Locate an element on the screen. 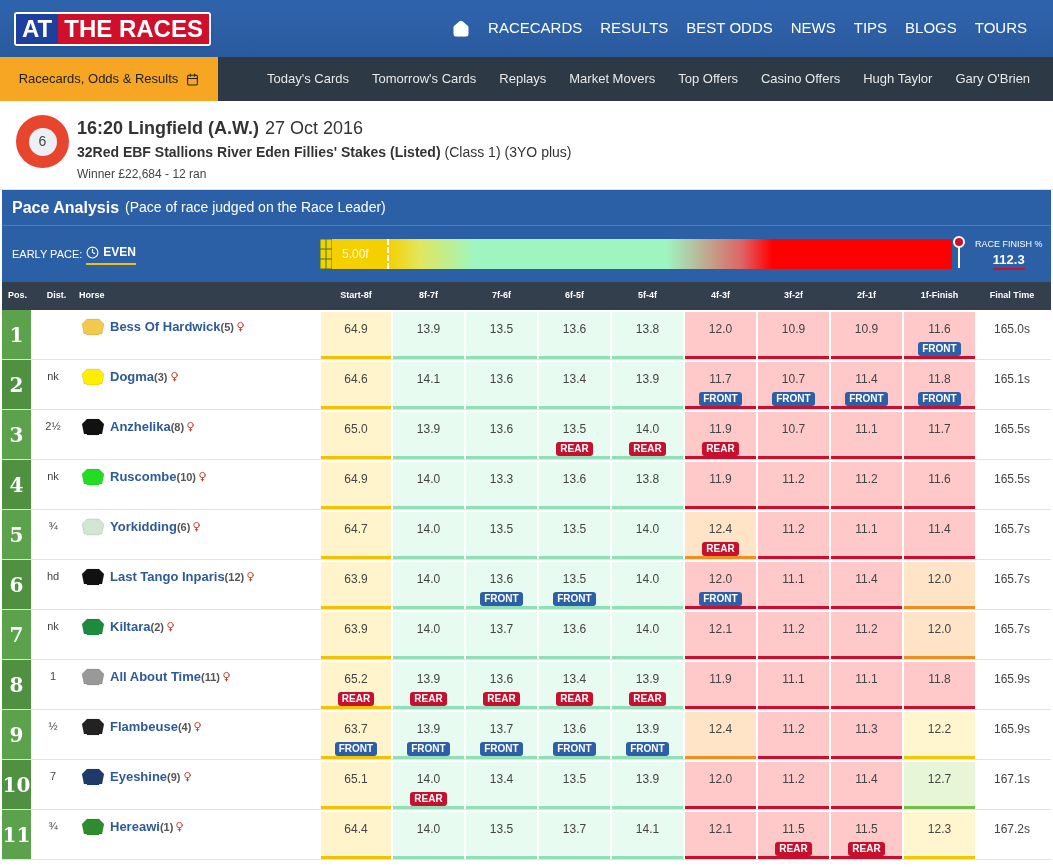  pace-gradient-bar: 5.00f is located at coordinates (642, 254).